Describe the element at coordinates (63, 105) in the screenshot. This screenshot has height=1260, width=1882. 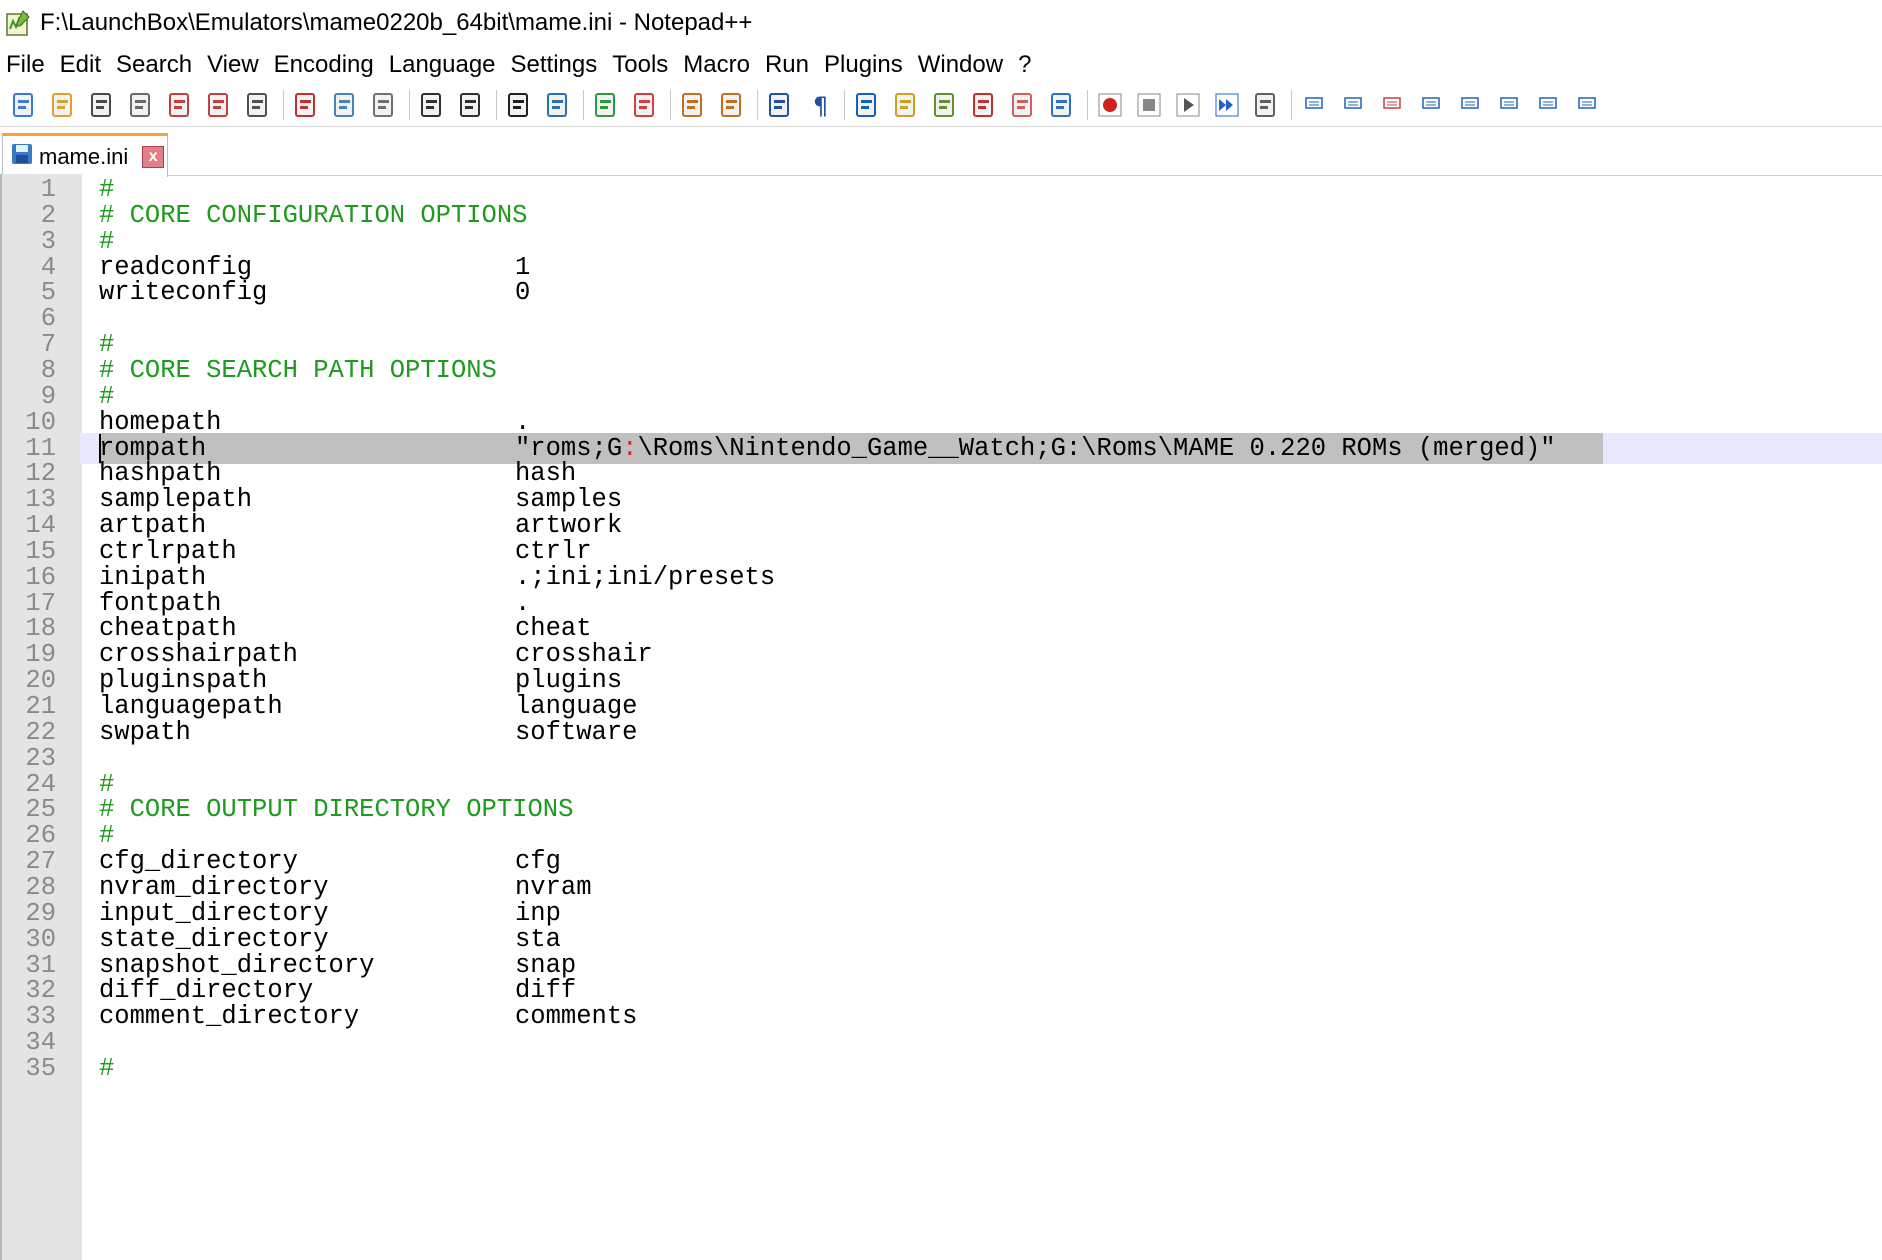
I see `open-file-icon` at that location.